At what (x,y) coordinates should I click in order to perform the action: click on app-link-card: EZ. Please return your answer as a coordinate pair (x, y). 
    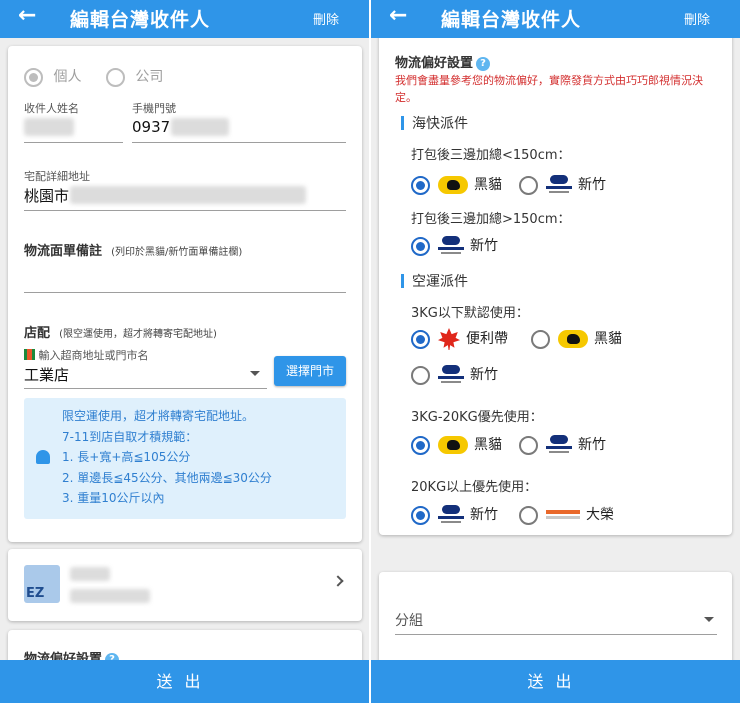
    Looking at the image, I should click on (185, 585).